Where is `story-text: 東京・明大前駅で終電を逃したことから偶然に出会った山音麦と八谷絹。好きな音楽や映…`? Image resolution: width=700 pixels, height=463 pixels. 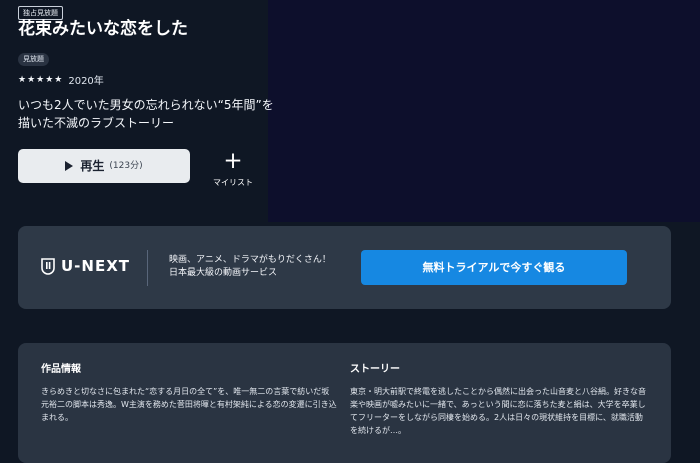
story-text: 東京・明大前駅で終電を逃したことから偶然に出会った山音麦と八谷絹。好きな音楽や映… is located at coordinates (498, 411).